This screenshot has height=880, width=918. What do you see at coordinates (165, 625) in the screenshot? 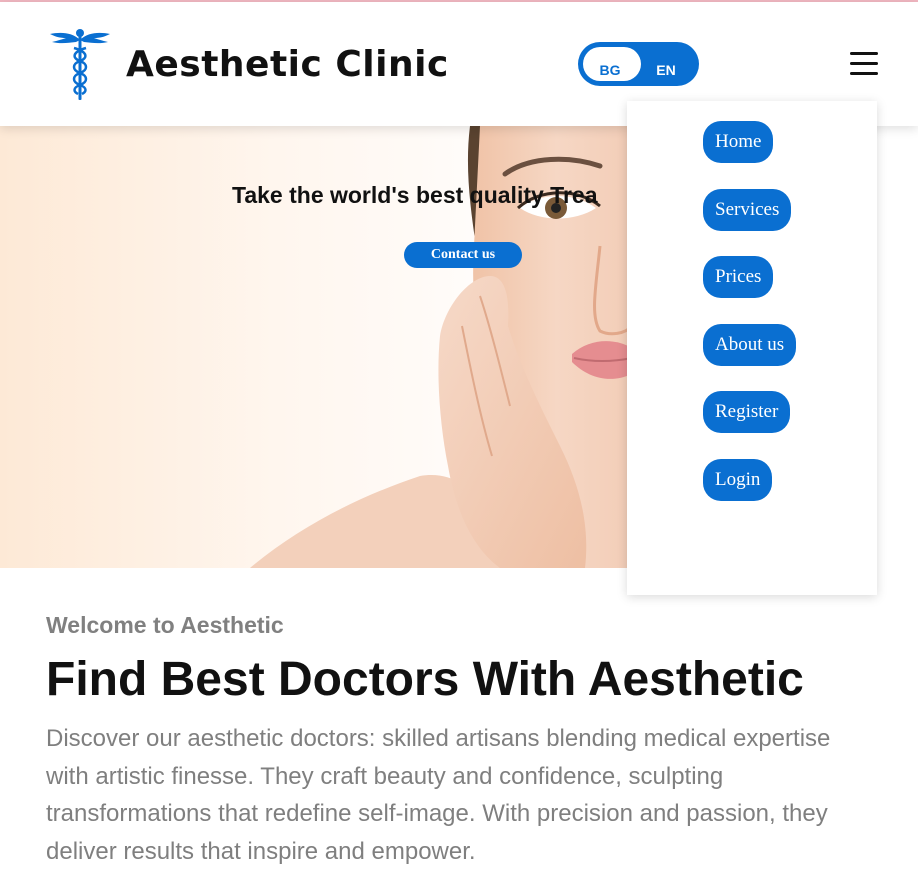
I see `welcome-subtitle: Welcome to Aesthetic` at bounding box center [165, 625].